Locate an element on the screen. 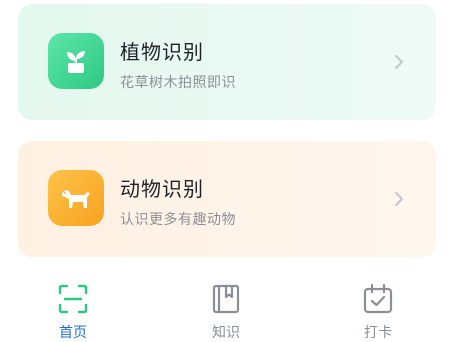 The width and height of the screenshot is (450, 342). tab-knowledge-label: 知识 is located at coordinates (226, 333).